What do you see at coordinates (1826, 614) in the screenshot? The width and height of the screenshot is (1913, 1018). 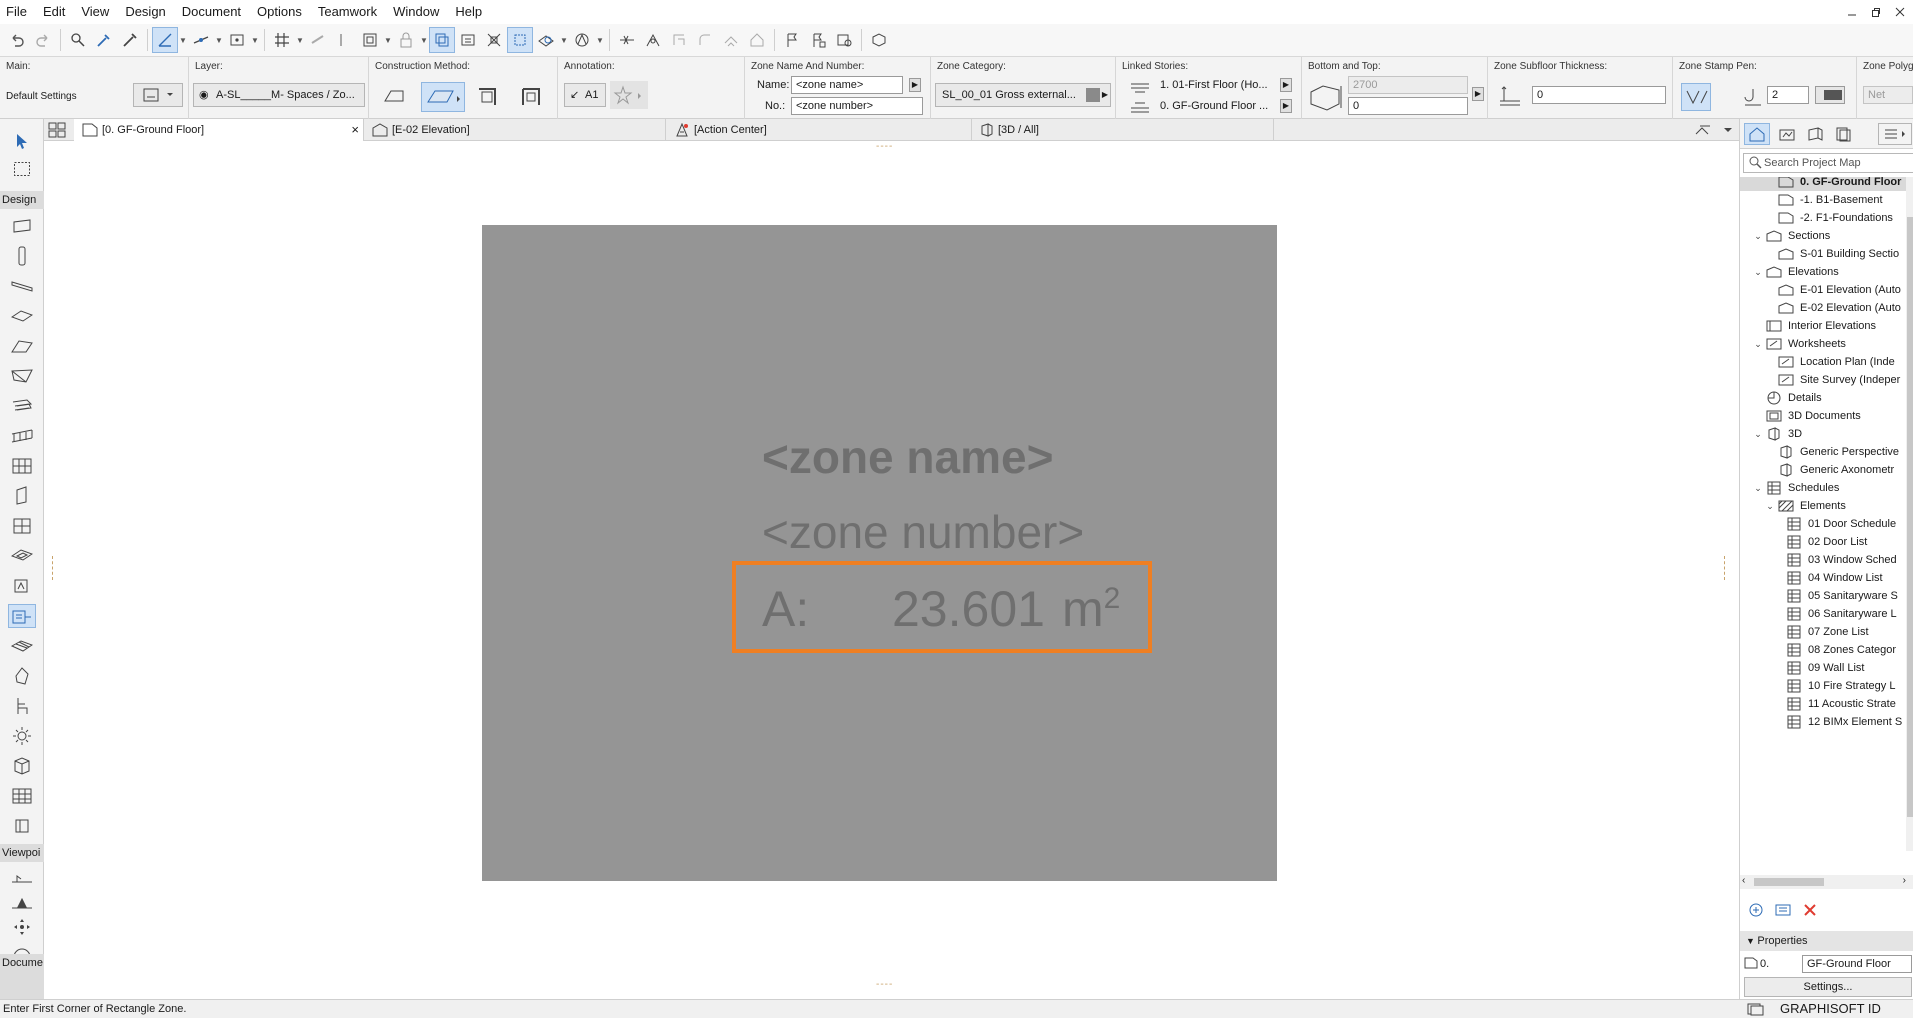 I see `tree-item: 06 Sanitaryware L` at bounding box center [1826, 614].